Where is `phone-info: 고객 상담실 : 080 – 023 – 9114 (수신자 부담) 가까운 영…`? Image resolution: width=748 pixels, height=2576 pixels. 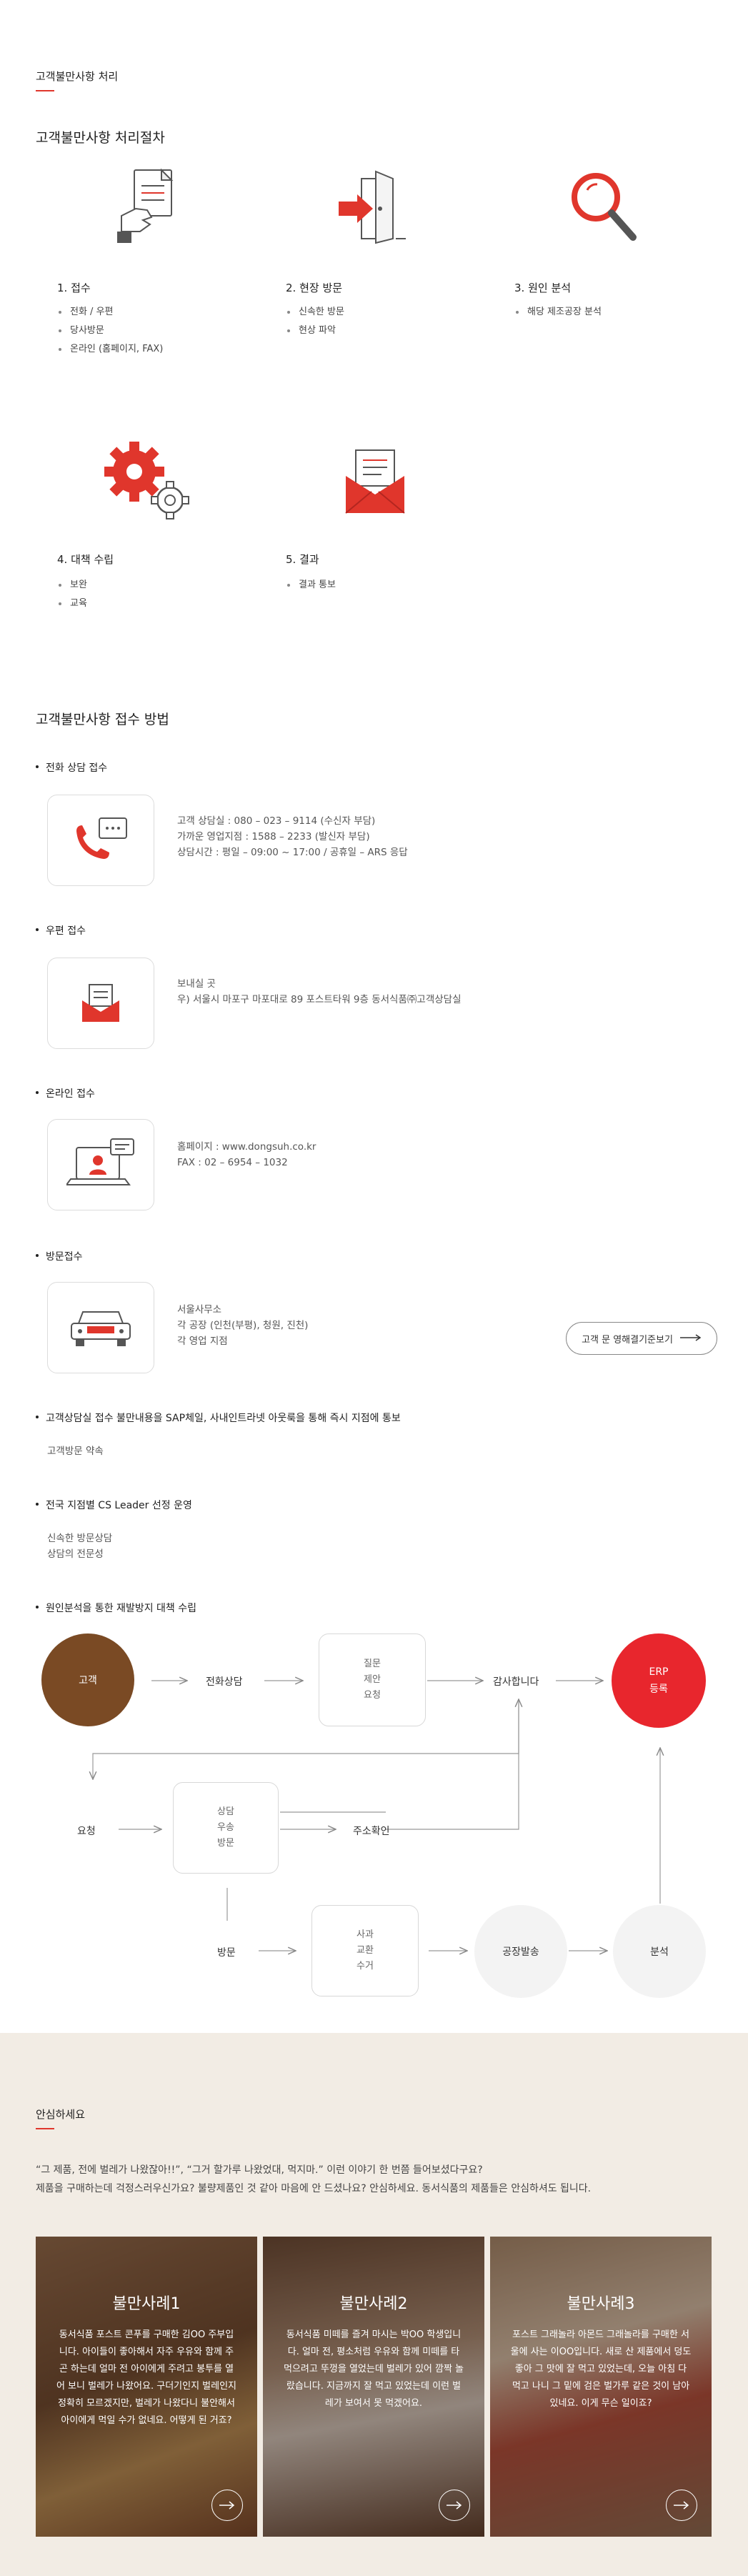 phone-info: 고객 상담실 : 080 – 023 – 9114 (수신자 부담) 가까운 영… is located at coordinates (292, 836).